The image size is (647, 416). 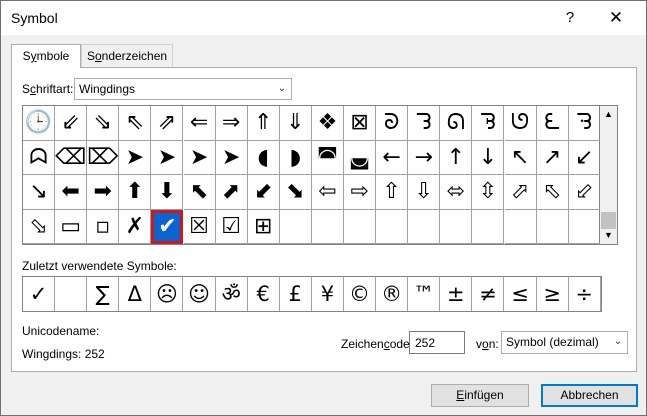 What do you see at coordinates (618, 342) in the screenshot?
I see `chevron-down-icon: ⌄` at bounding box center [618, 342].